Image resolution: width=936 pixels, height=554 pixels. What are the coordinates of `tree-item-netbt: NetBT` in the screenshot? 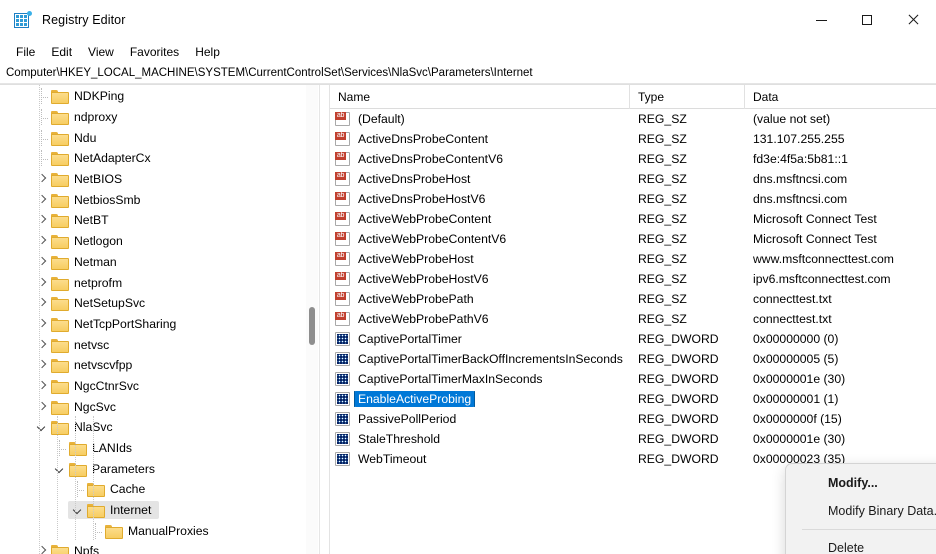 It's located at (159, 220).